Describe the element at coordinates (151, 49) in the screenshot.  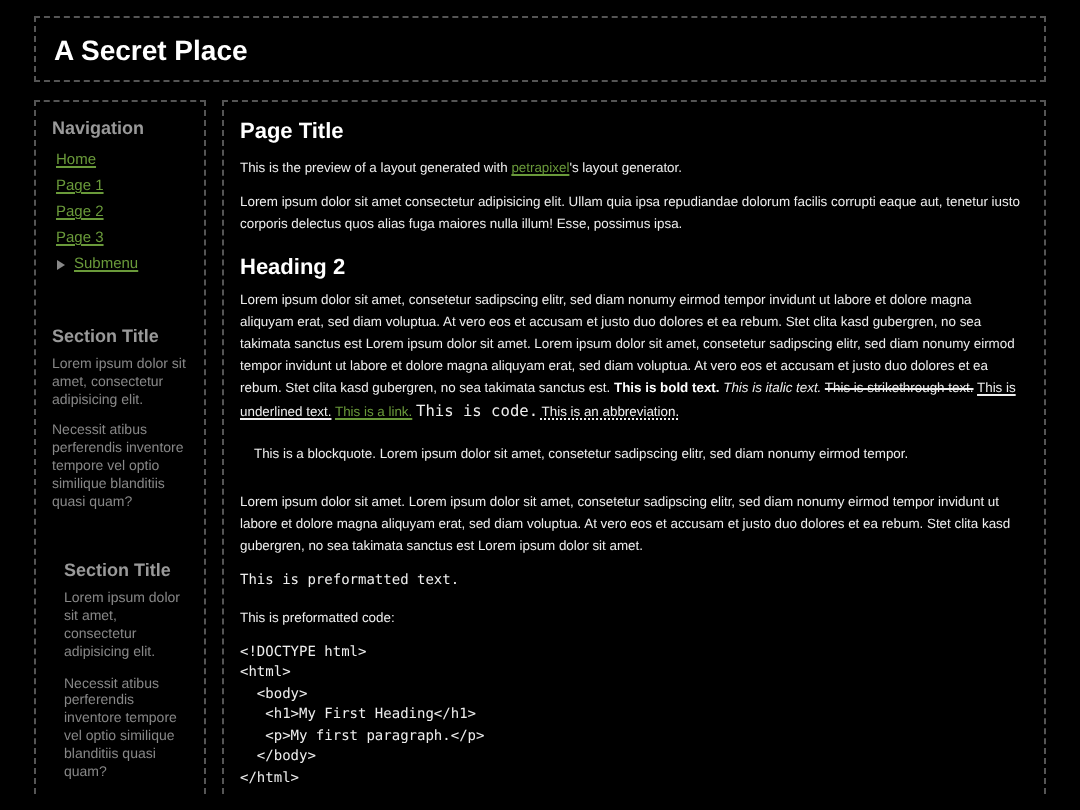
I see `site-title: A Secret Place` at that location.